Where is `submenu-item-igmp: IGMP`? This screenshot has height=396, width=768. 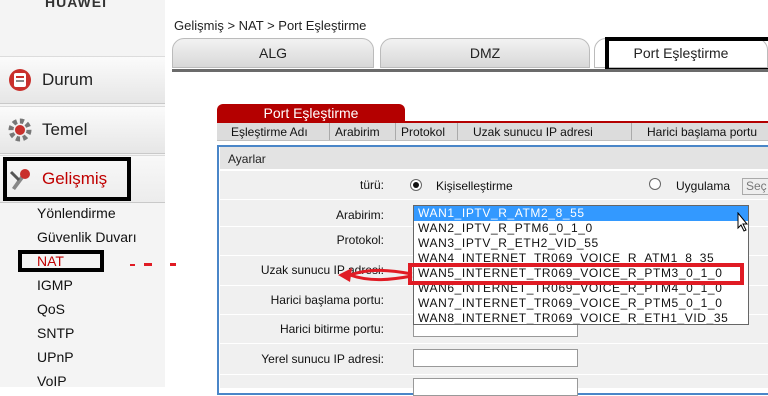 submenu-item-igmp: IGMP is located at coordinates (55, 285).